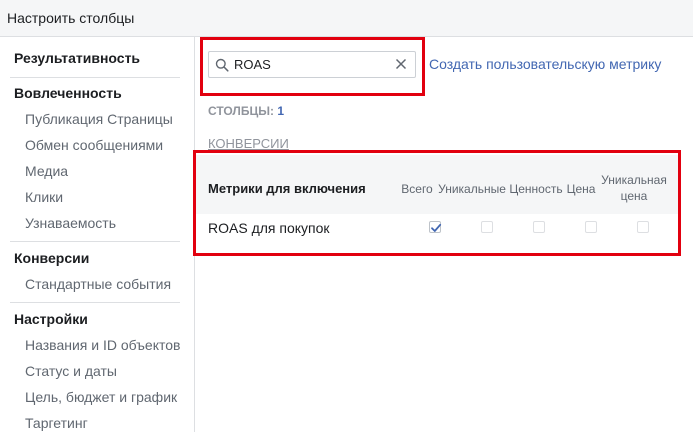 The image size is (693, 432). Describe the element at coordinates (591, 227) in the screenshot. I see `checkbox-cost` at that location.